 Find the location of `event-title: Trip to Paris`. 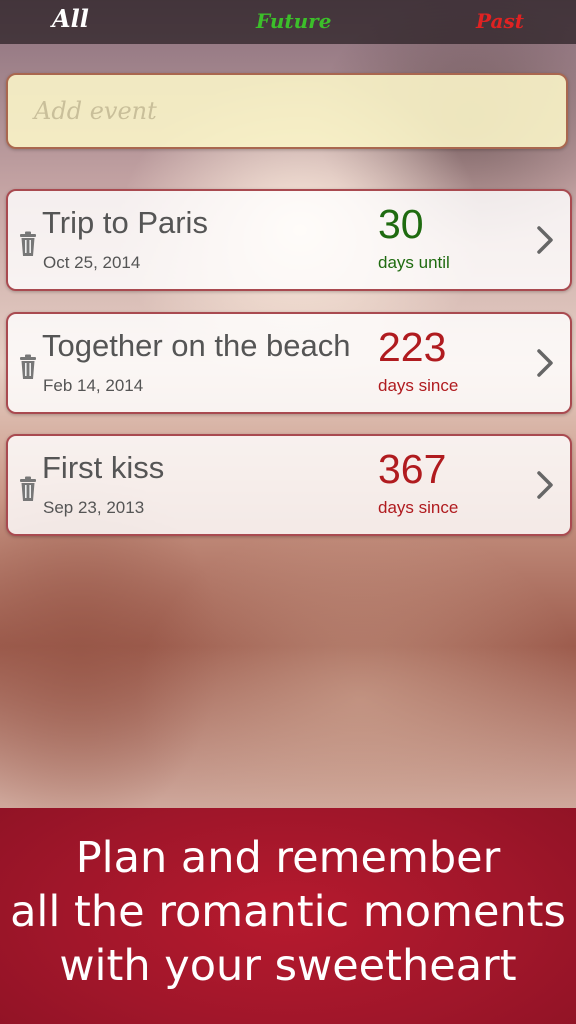

event-title: Trip to Paris is located at coordinates (125, 222).